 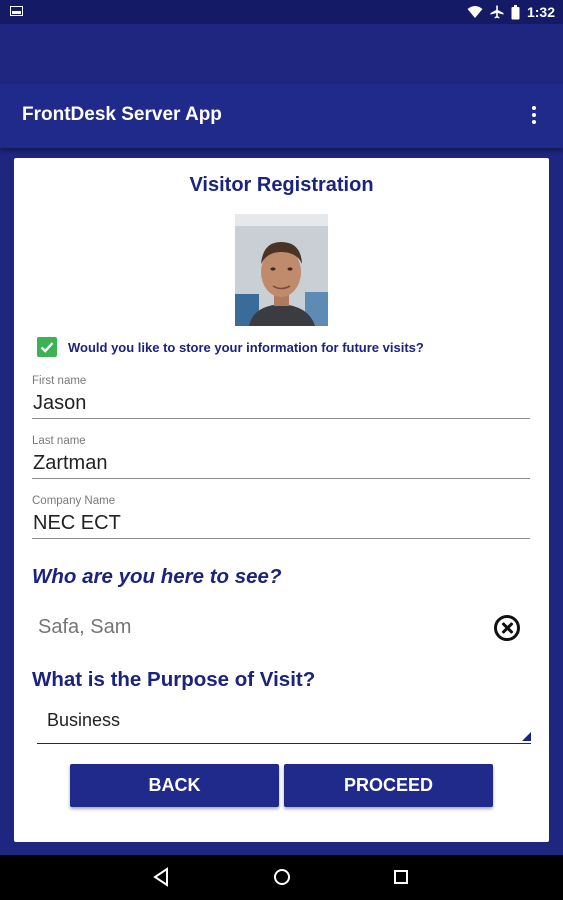 I want to click on overflow-menu-icon, so click(x=534, y=117).